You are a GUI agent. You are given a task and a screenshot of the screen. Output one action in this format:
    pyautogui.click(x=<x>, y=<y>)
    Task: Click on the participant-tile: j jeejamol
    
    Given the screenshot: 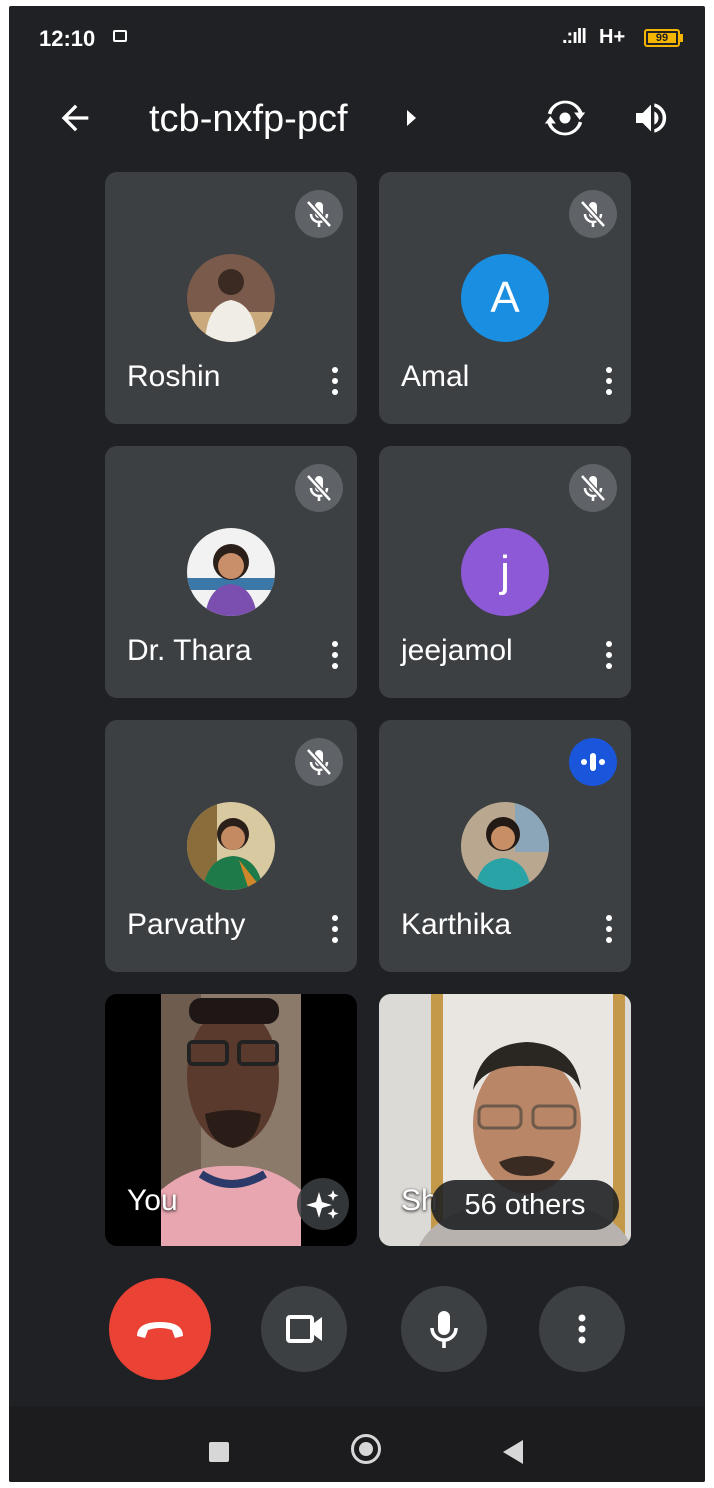 What is the action you would take?
    pyautogui.click(x=505, y=572)
    